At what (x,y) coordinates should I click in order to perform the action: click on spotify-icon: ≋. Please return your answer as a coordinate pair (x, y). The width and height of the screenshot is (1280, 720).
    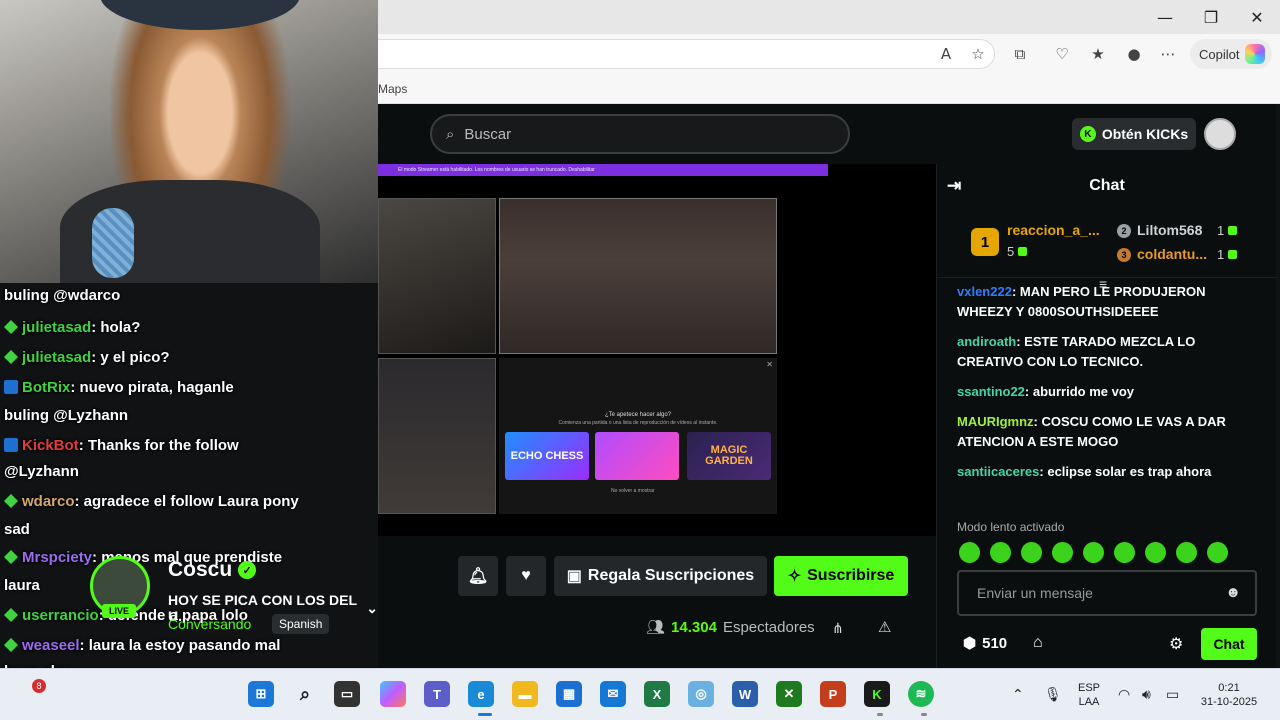
    Looking at the image, I should click on (921, 694).